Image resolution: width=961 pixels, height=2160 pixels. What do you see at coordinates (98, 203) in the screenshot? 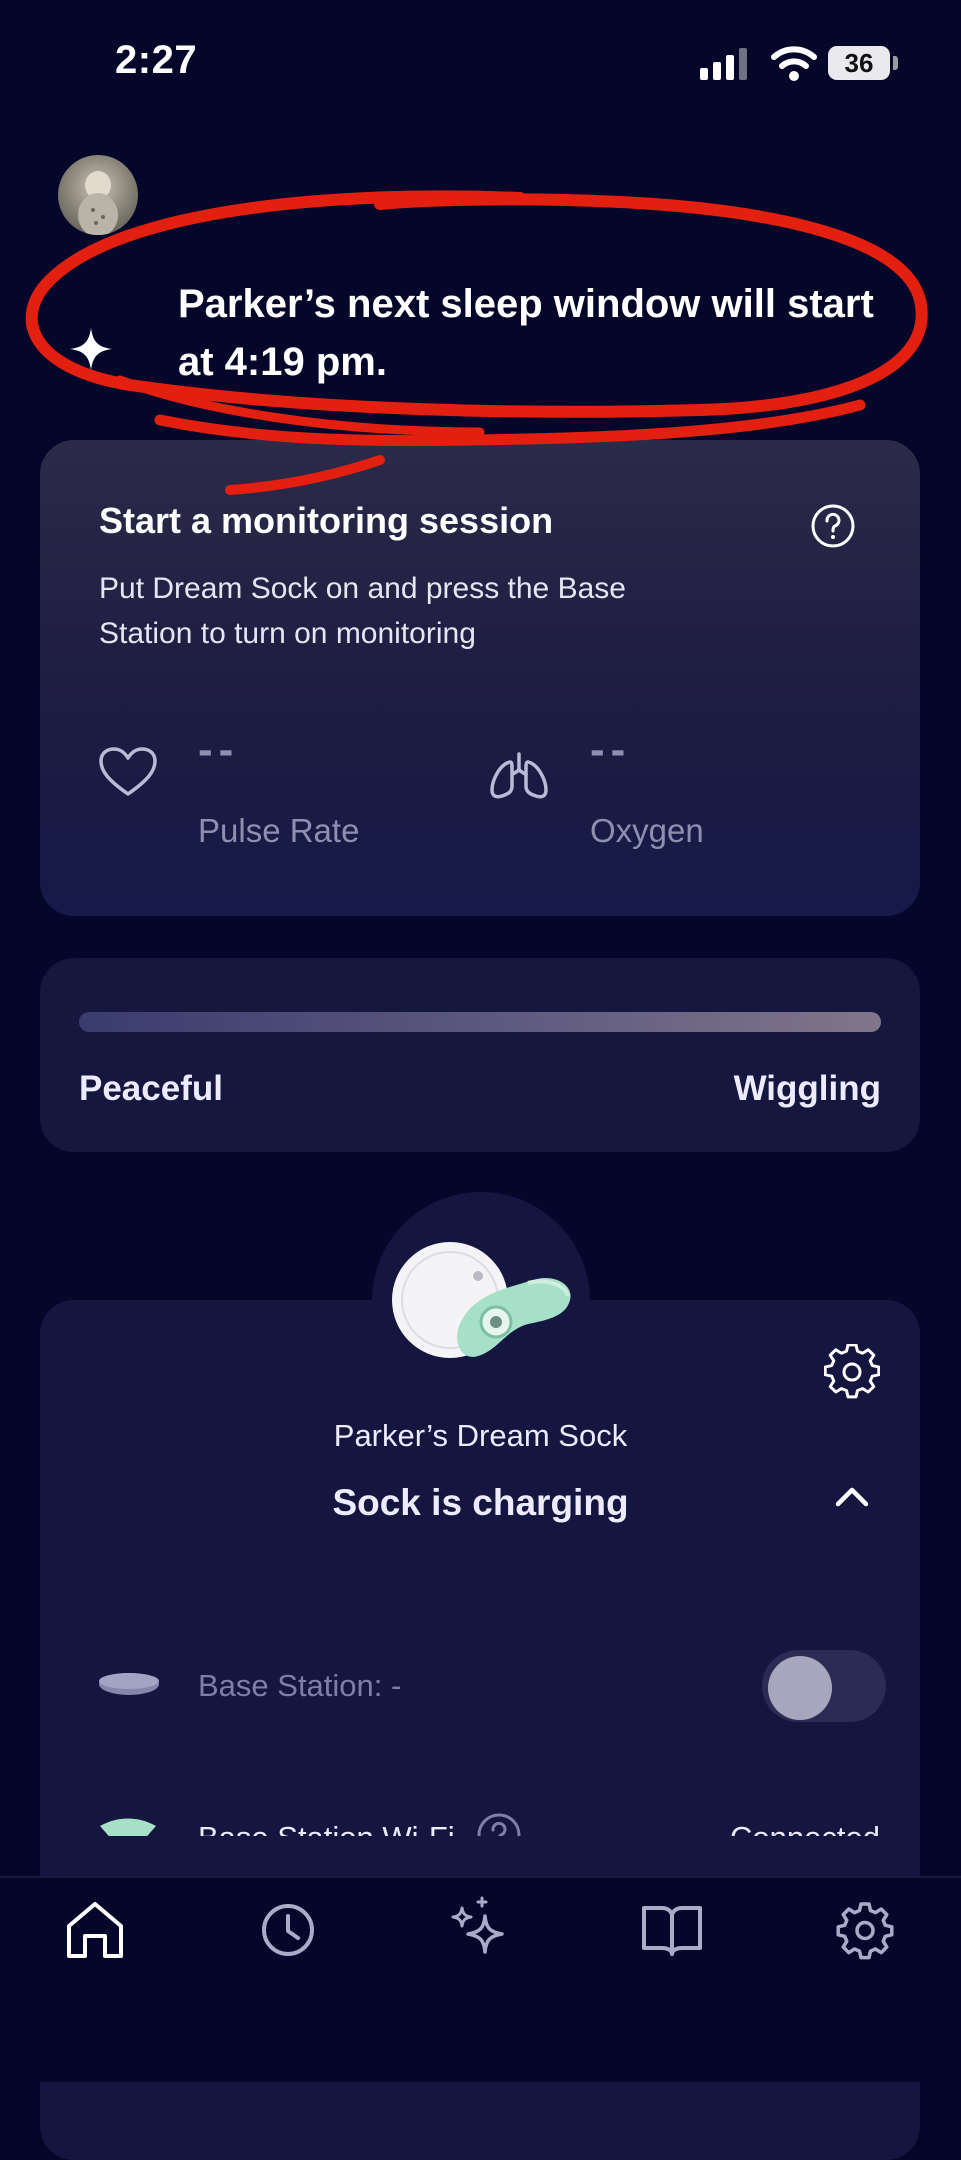
I see `avatar-photo` at bounding box center [98, 203].